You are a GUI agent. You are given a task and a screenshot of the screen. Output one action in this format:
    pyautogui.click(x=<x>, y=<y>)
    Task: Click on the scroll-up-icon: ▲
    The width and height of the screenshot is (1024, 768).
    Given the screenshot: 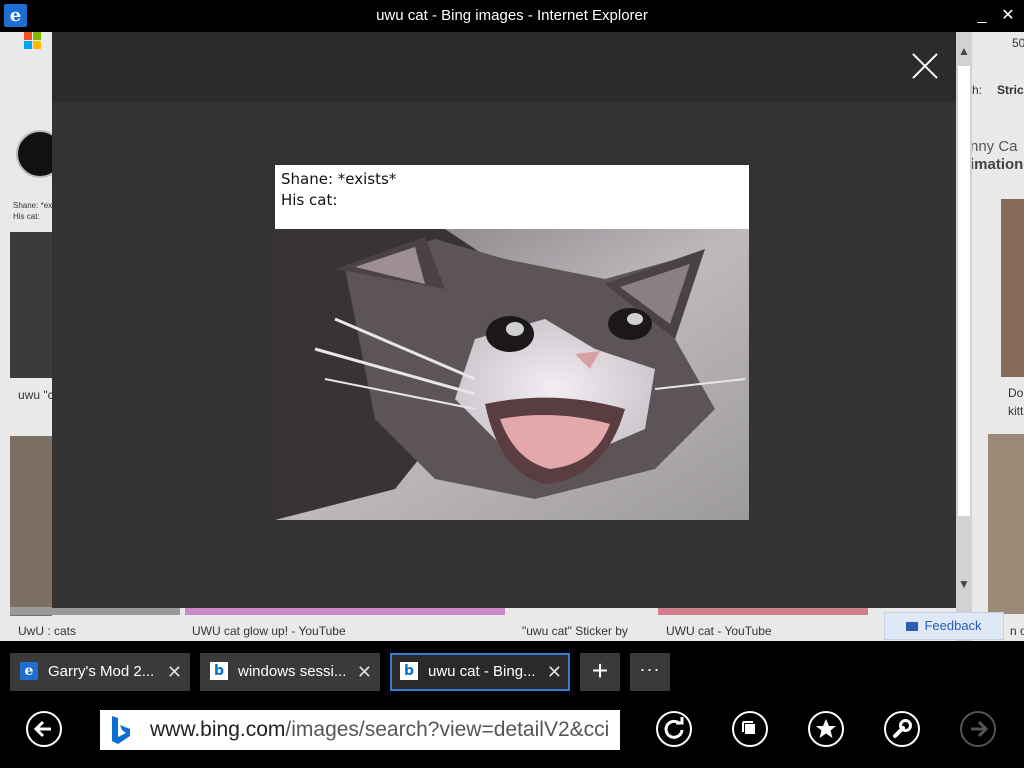 What is the action you would take?
    pyautogui.click(x=964, y=51)
    